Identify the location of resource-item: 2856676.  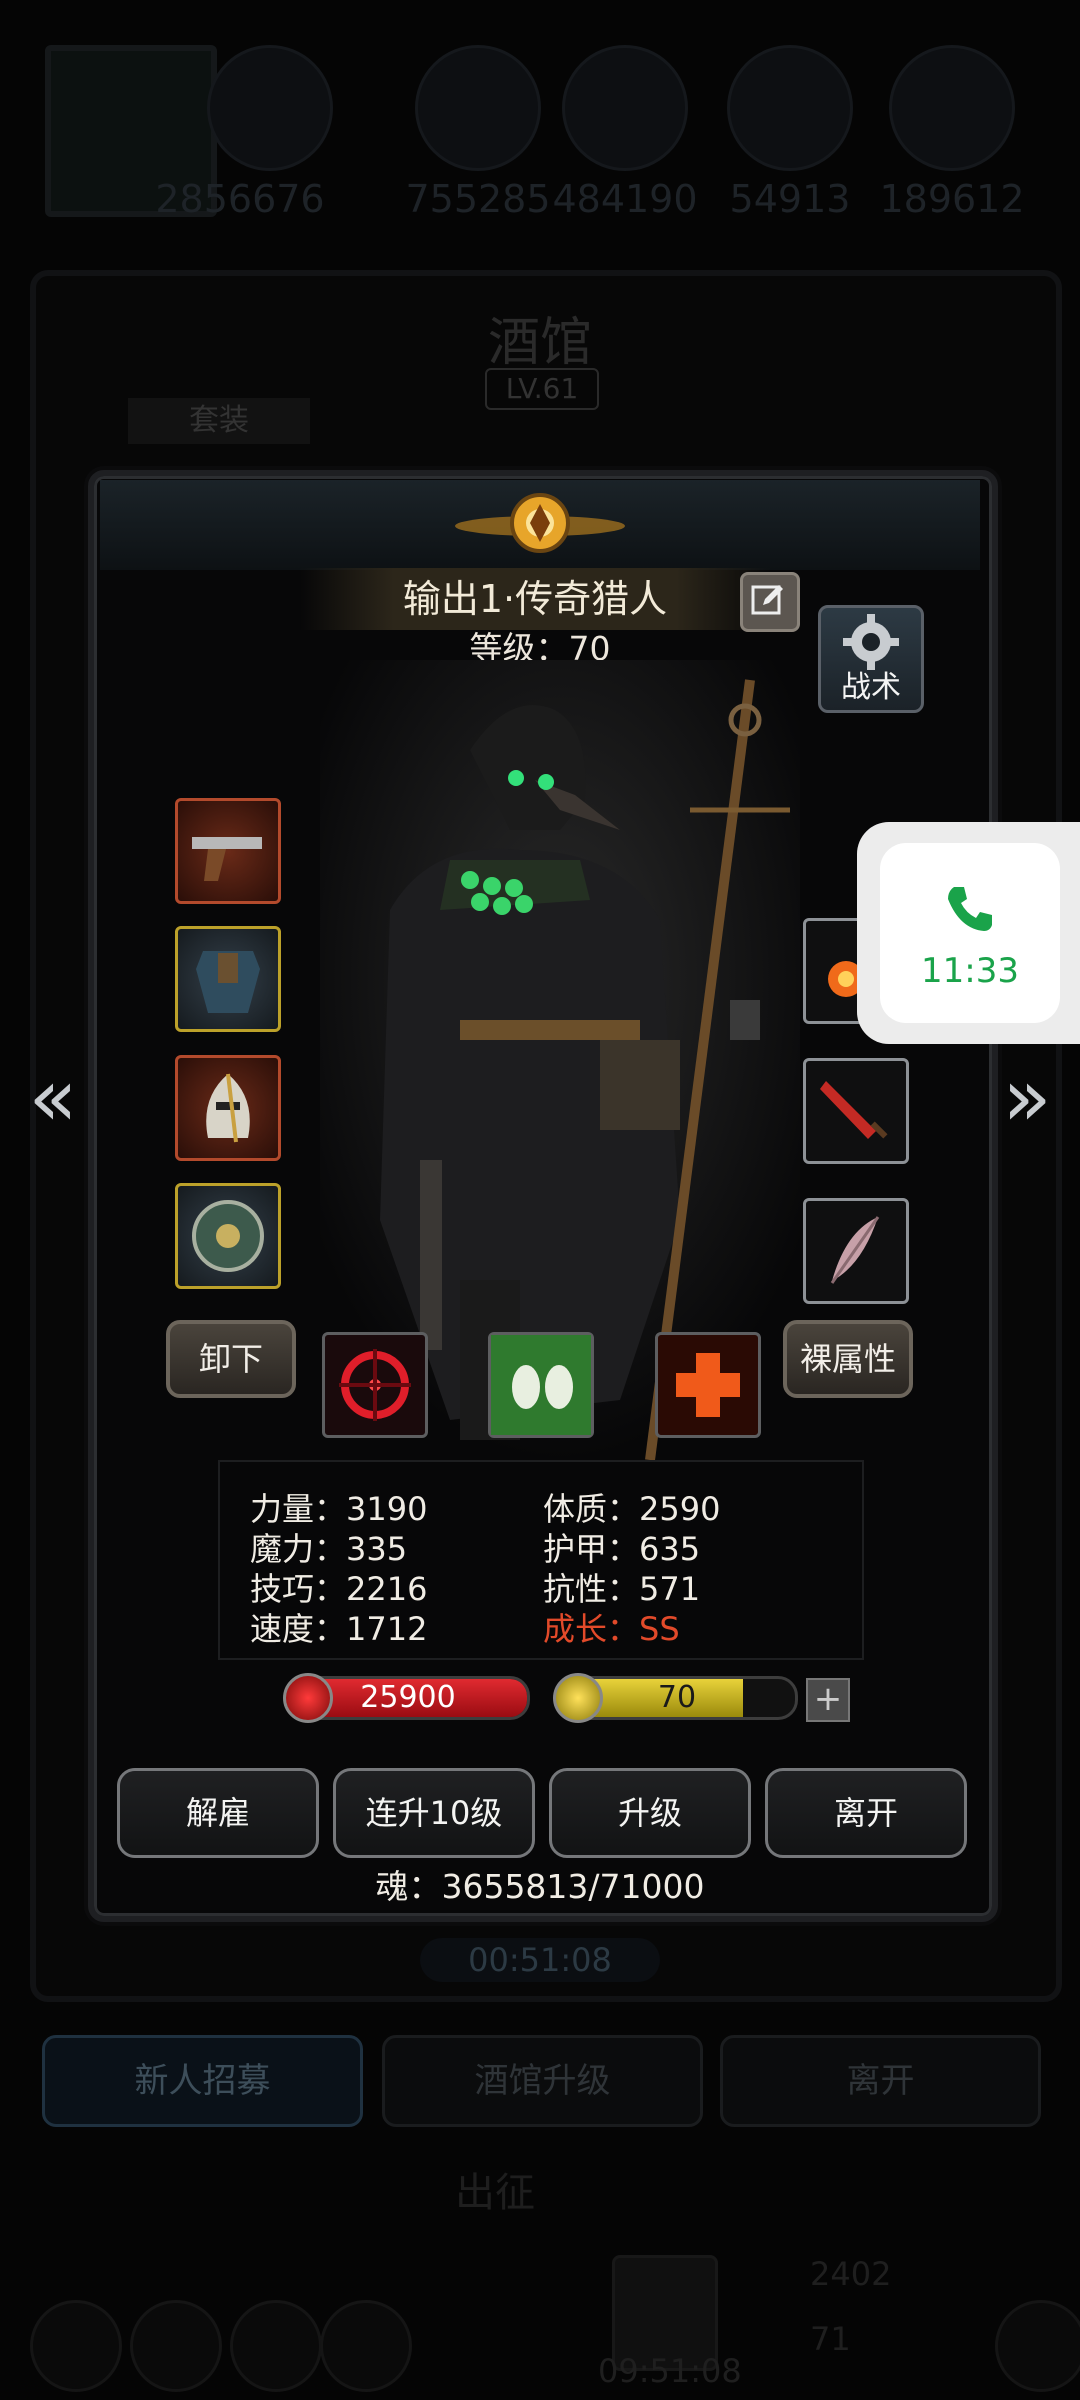
(252, 133).